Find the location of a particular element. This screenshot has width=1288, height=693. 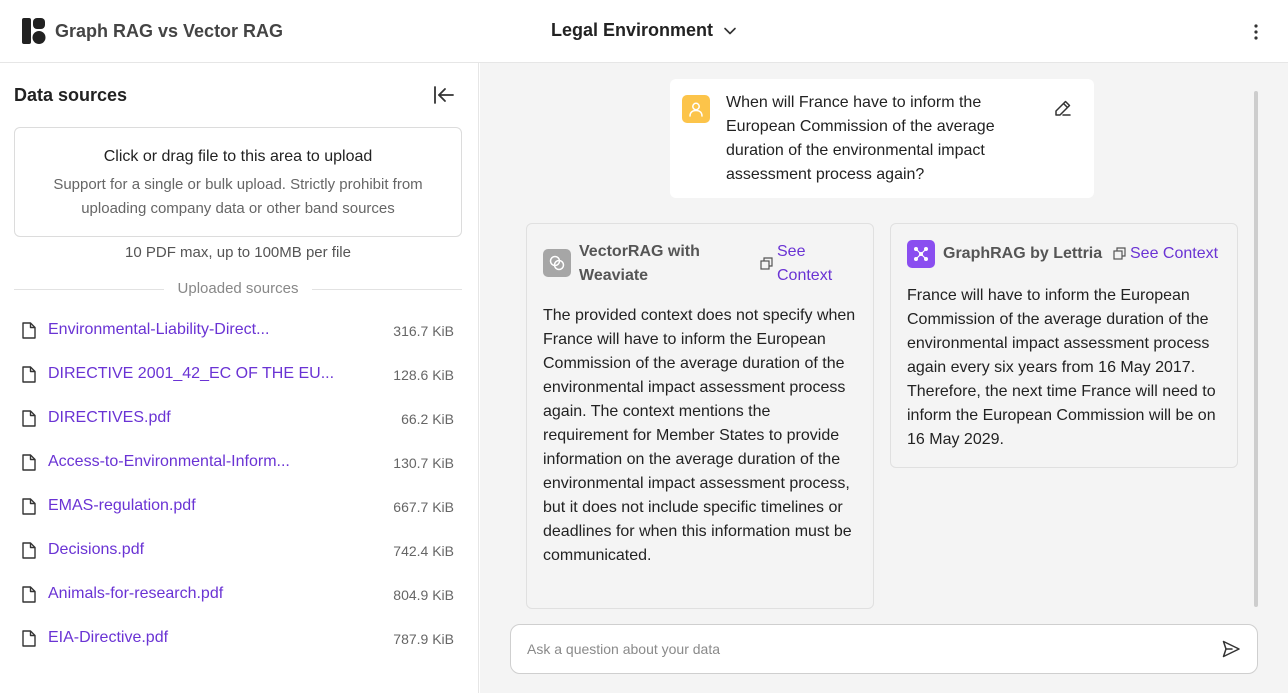

file-item: Decisions.pdf 742.4 KiB is located at coordinates (238, 551).